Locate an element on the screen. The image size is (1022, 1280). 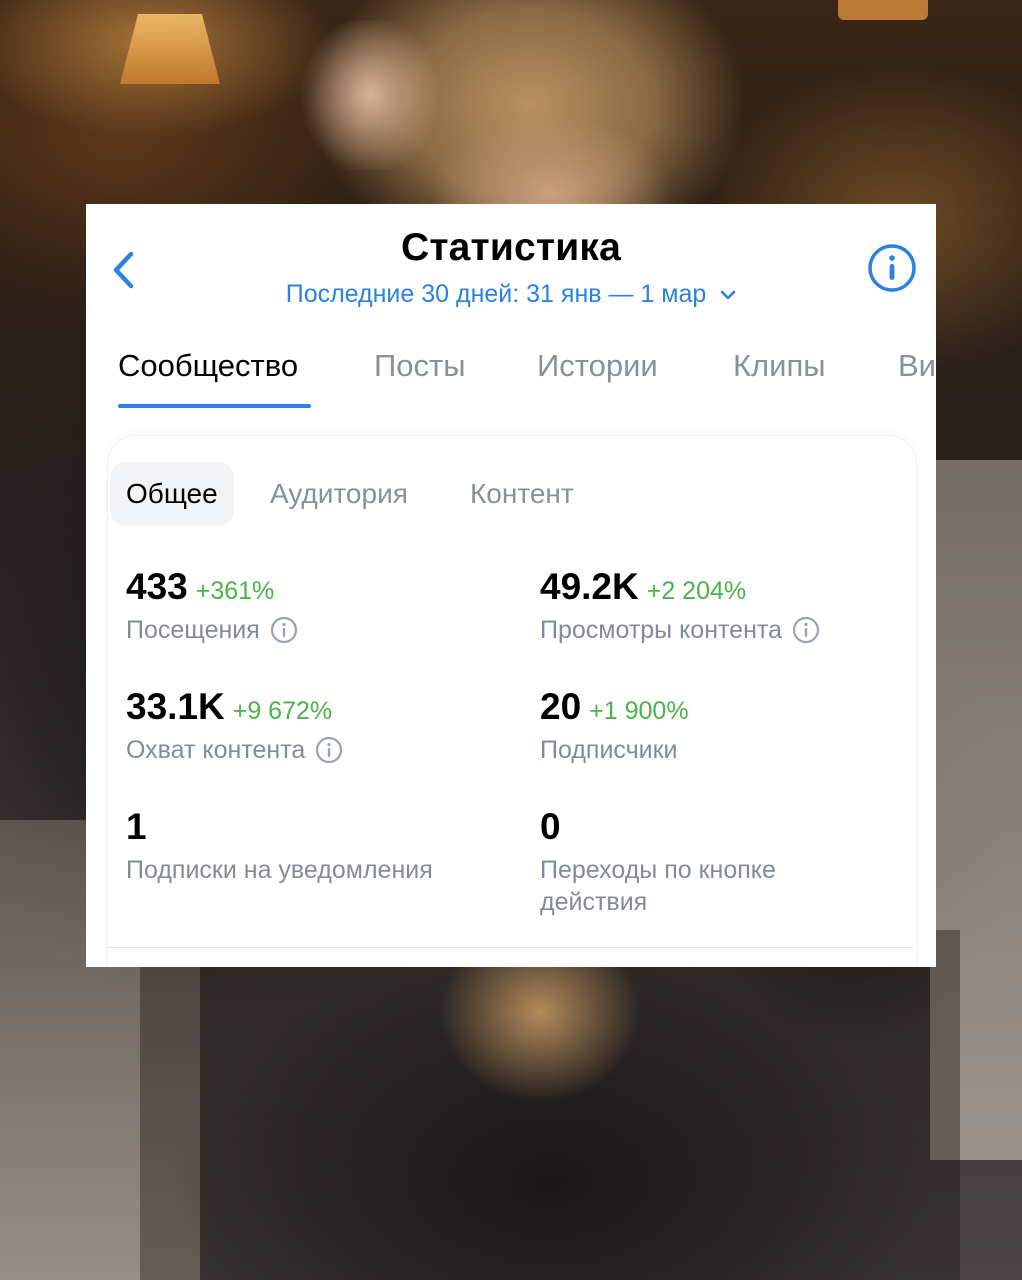
tab-clips: Клипы is located at coordinates (779, 366).